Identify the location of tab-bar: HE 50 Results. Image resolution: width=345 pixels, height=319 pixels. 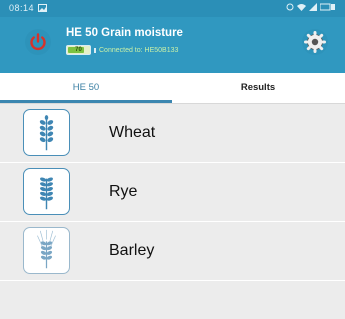
(172, 88).